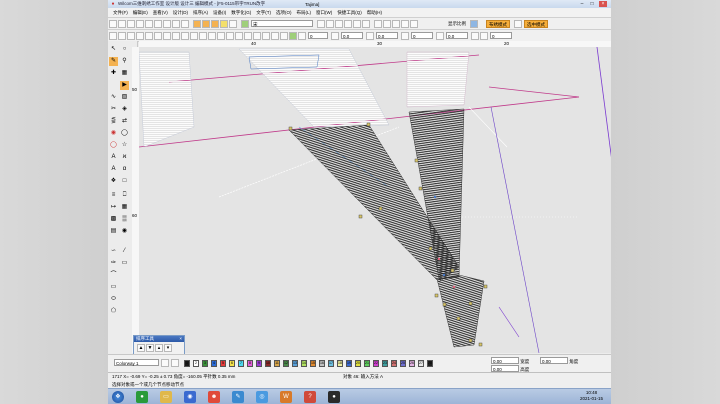 Image resolution: width=720 pixels, height=404 pixels. I want to click on spacing-icon, so click(366, 23).